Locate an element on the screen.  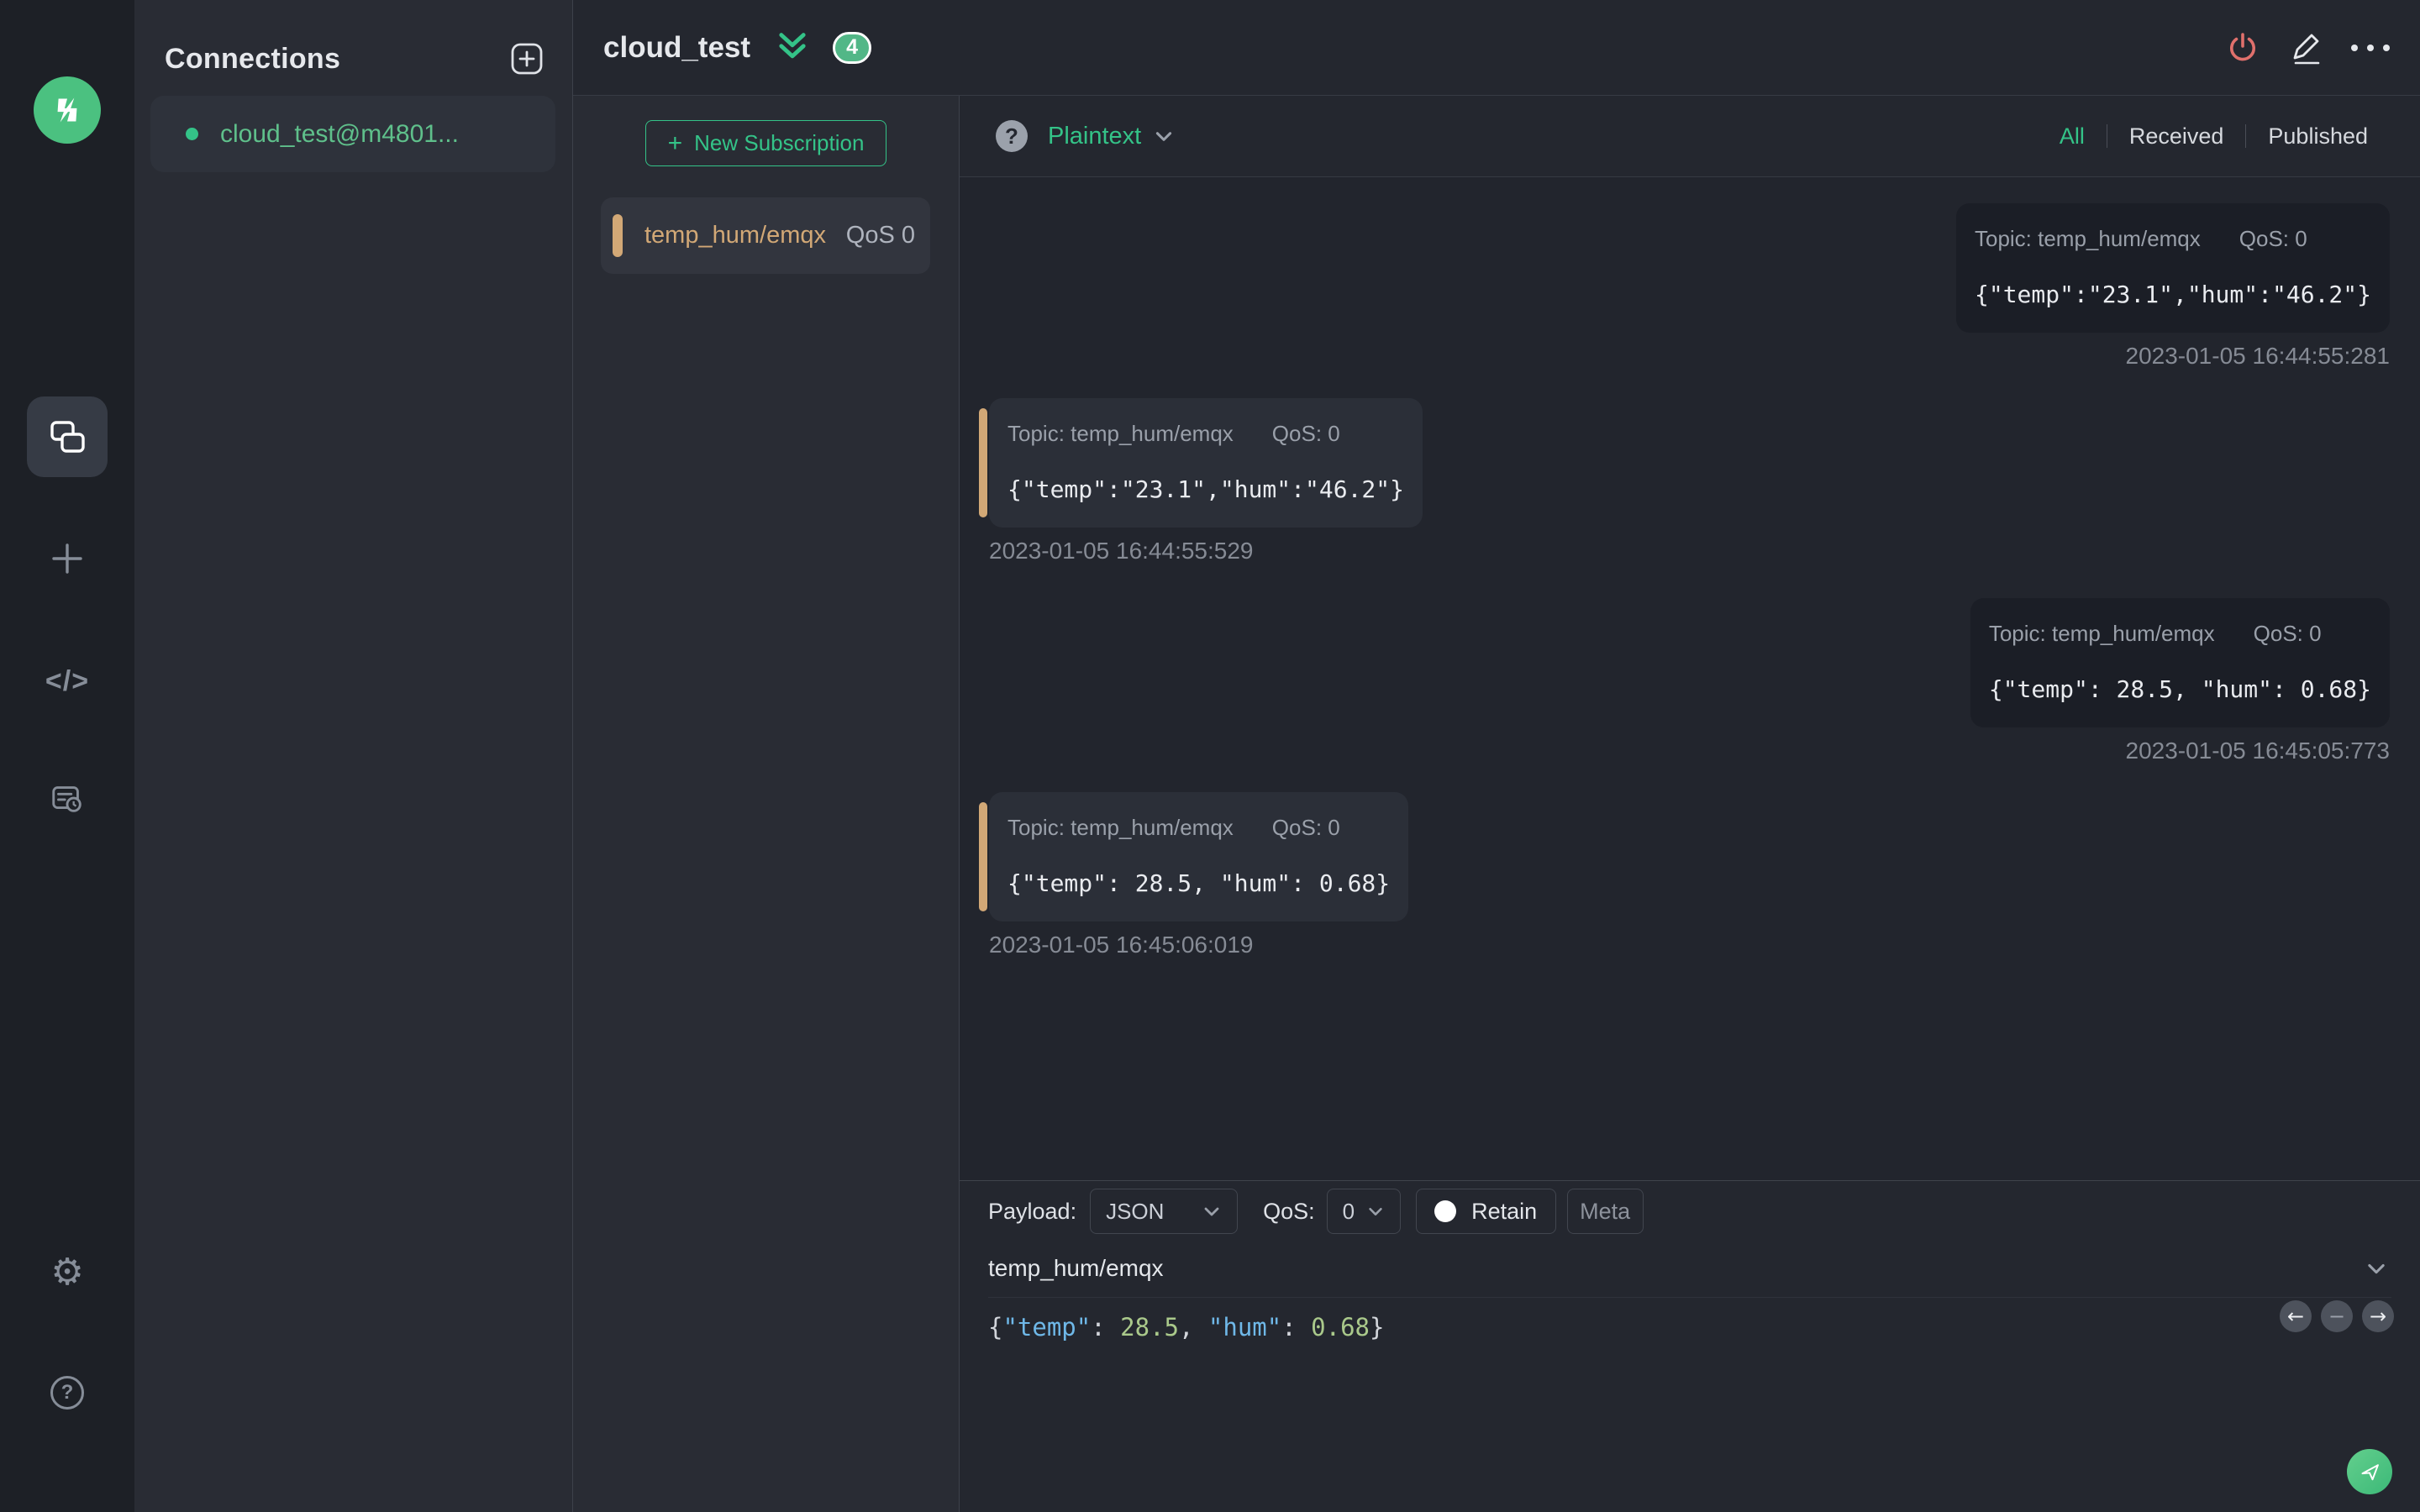
publish-topic-input: temp_hum/emqx is located at coordinates (1076, 1268).